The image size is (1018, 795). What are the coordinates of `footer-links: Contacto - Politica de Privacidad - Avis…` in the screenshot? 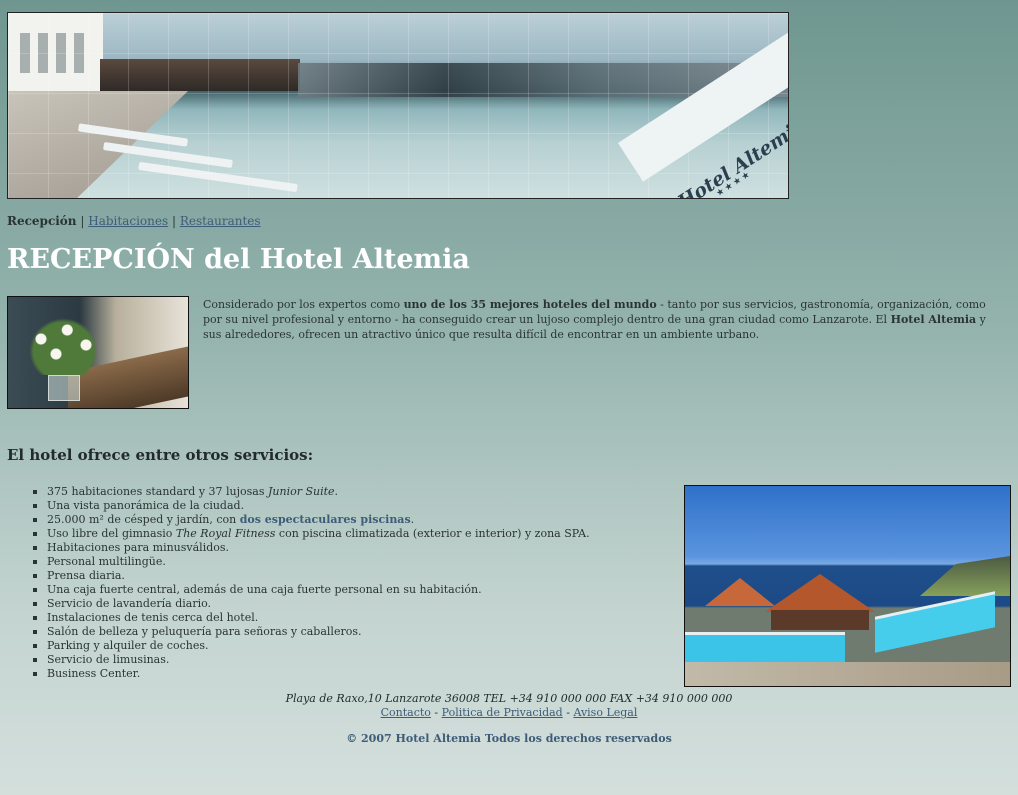 It's located at (509, 713).